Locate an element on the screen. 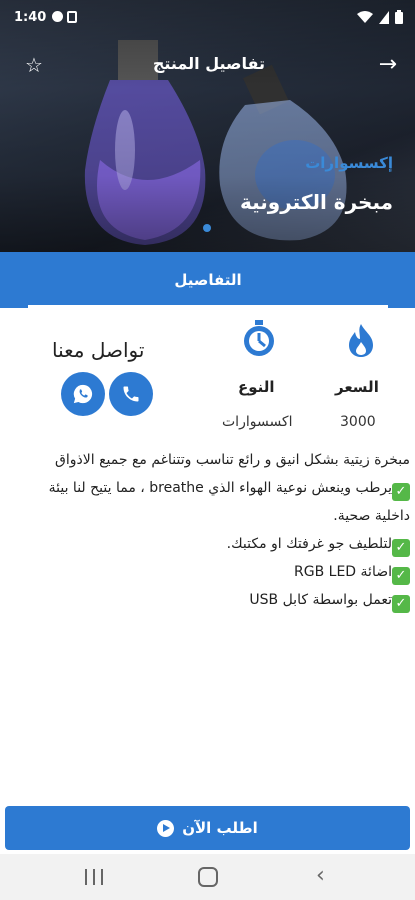 Image resolution: width=415 pixels, height=900 pixels. price-value: 3000 is located at coordinates (358, 422).